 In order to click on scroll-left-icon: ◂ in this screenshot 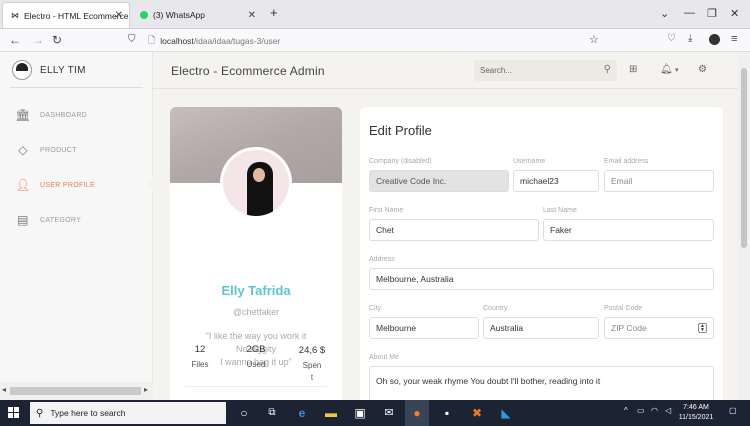, I will do `click(4, 389)`.